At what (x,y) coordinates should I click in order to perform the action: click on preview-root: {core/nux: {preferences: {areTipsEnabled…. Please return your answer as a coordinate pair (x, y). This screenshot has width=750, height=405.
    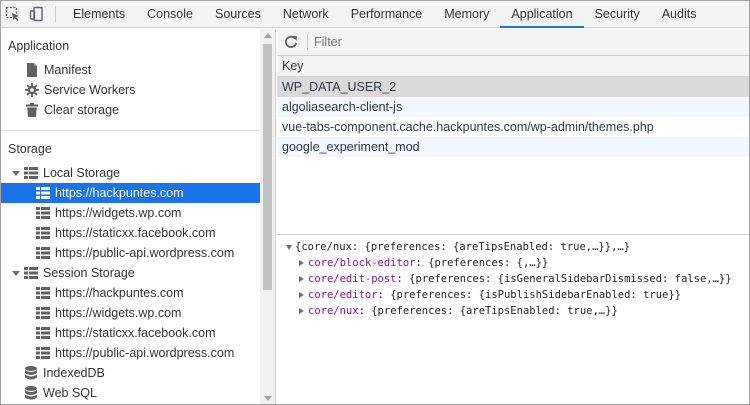
    Looking at the image, I should click on (457, 247).